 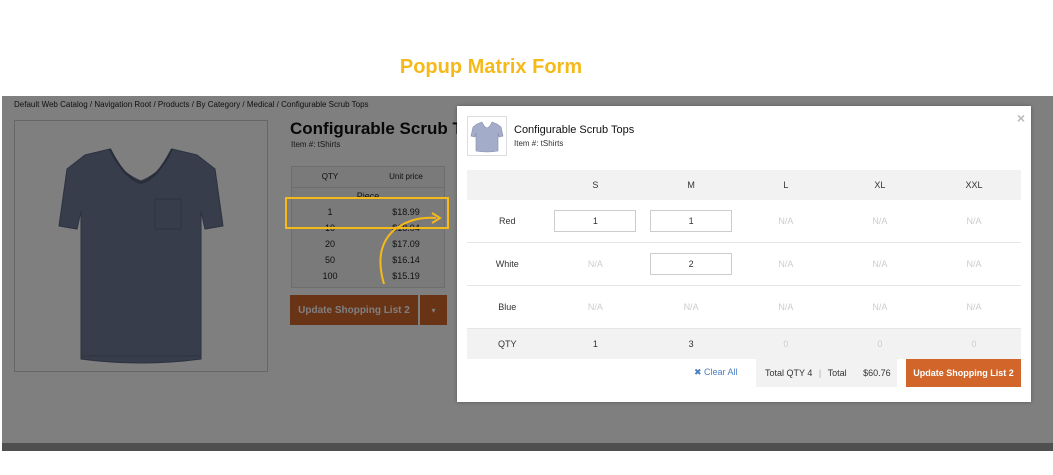 What do you see at coordinates (691, 185) in the screenshot?
I see `size-header: M` at bounding box center [691, 185].